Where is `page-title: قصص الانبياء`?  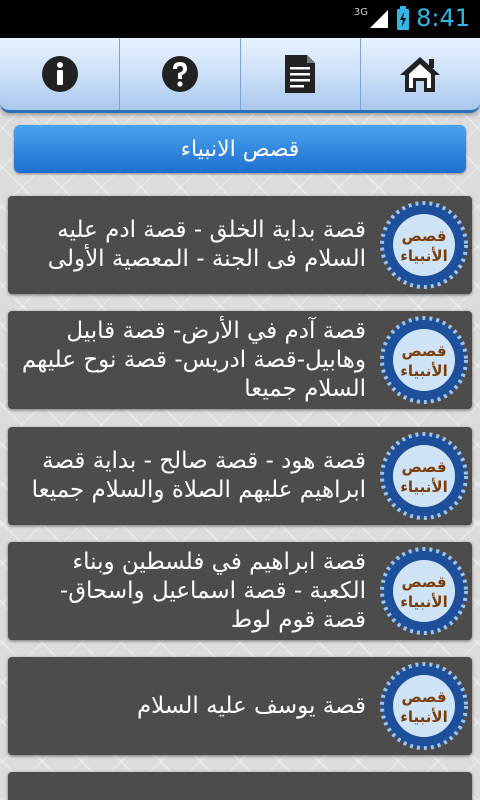
page-title: قصص الانبياء is located at coordinates (240, 149).